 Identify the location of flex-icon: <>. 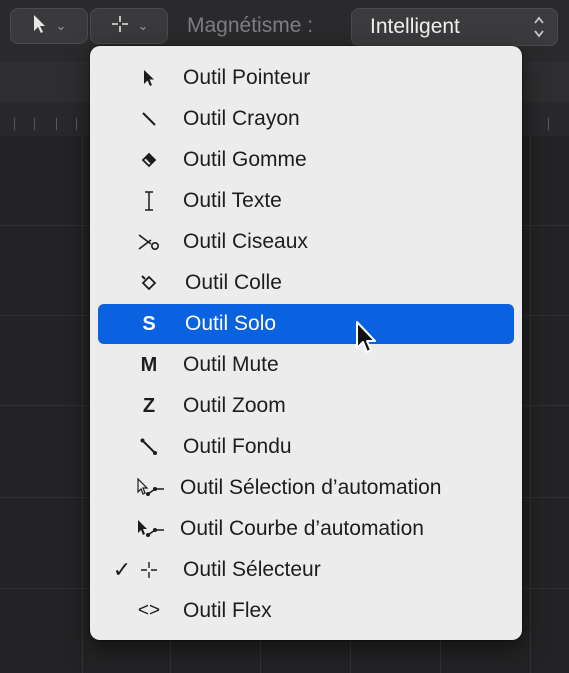
(149, 610).